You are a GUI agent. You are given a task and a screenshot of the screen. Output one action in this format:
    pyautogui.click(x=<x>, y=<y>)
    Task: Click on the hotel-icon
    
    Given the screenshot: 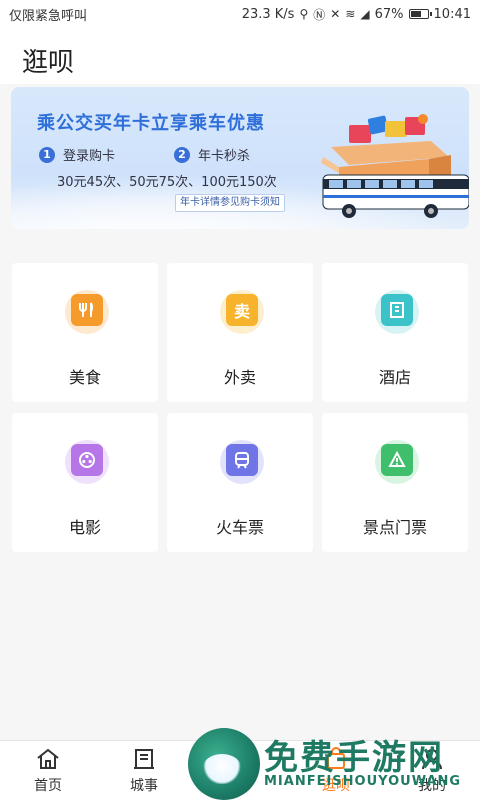 What is the action you would take?
    pyautogui.click(x=397, y=310)
    